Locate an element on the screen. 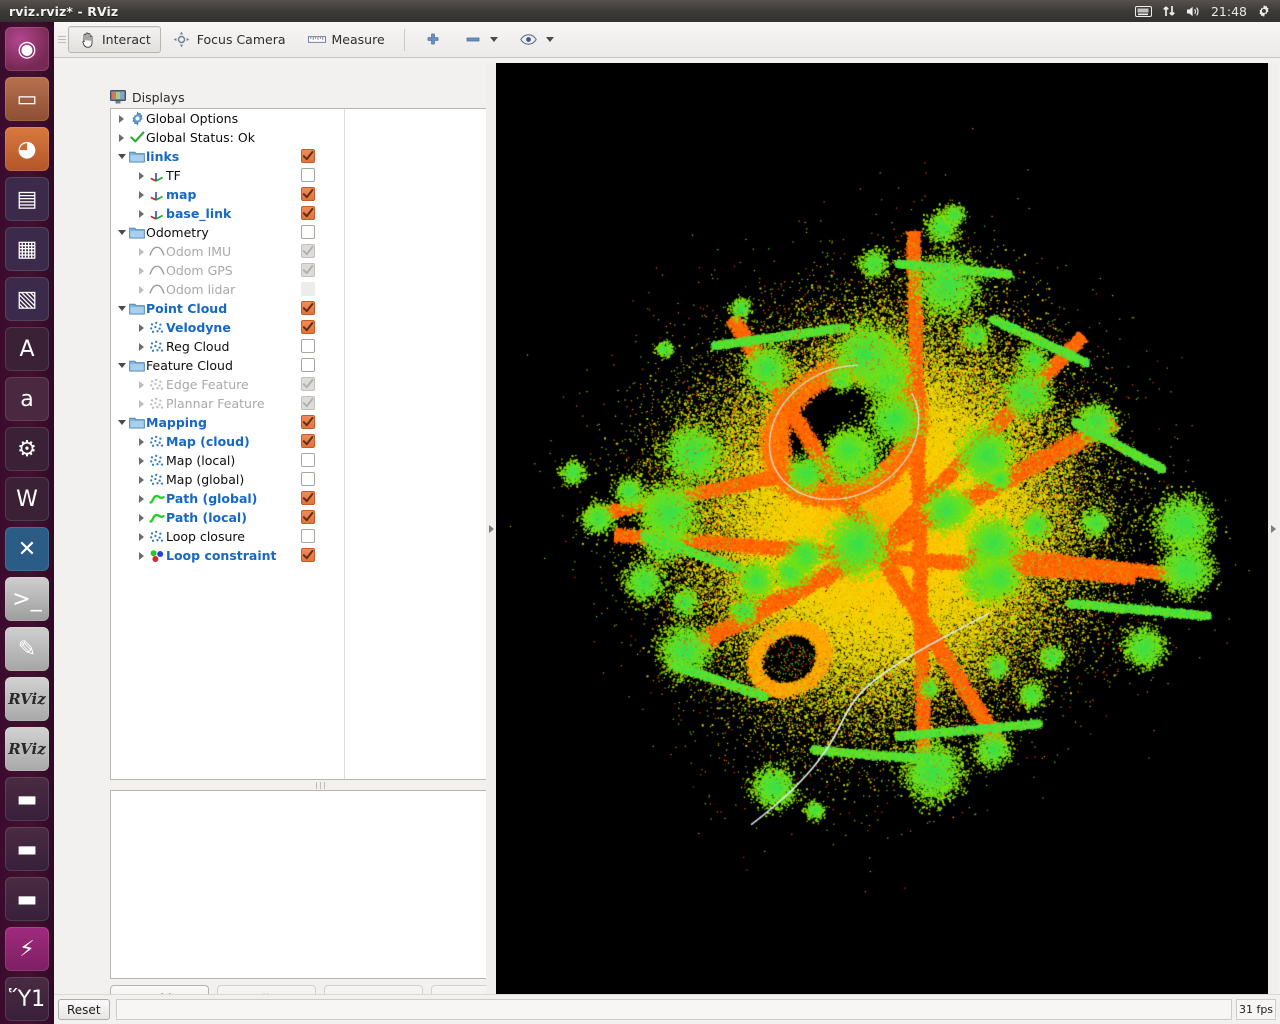 The image size is (1280, 1024). dock-splitter is located at coordinates (320, 785).